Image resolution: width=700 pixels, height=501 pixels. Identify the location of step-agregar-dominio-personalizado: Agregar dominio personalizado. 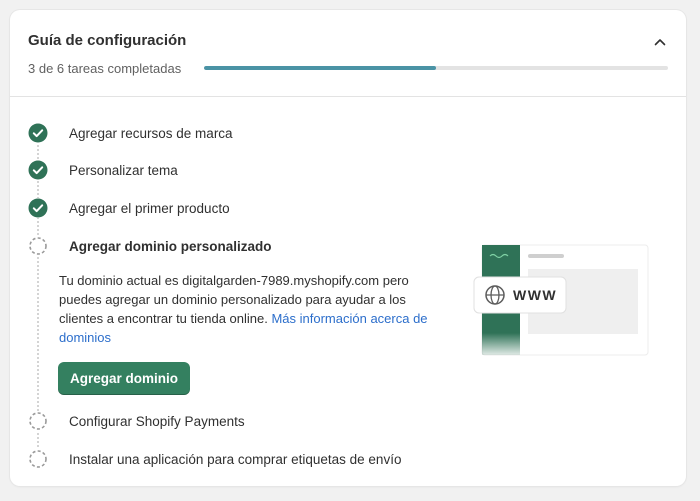
(150, 246).